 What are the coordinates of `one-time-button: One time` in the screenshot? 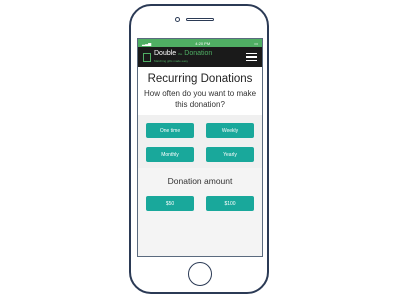 It's located at (170, 130).